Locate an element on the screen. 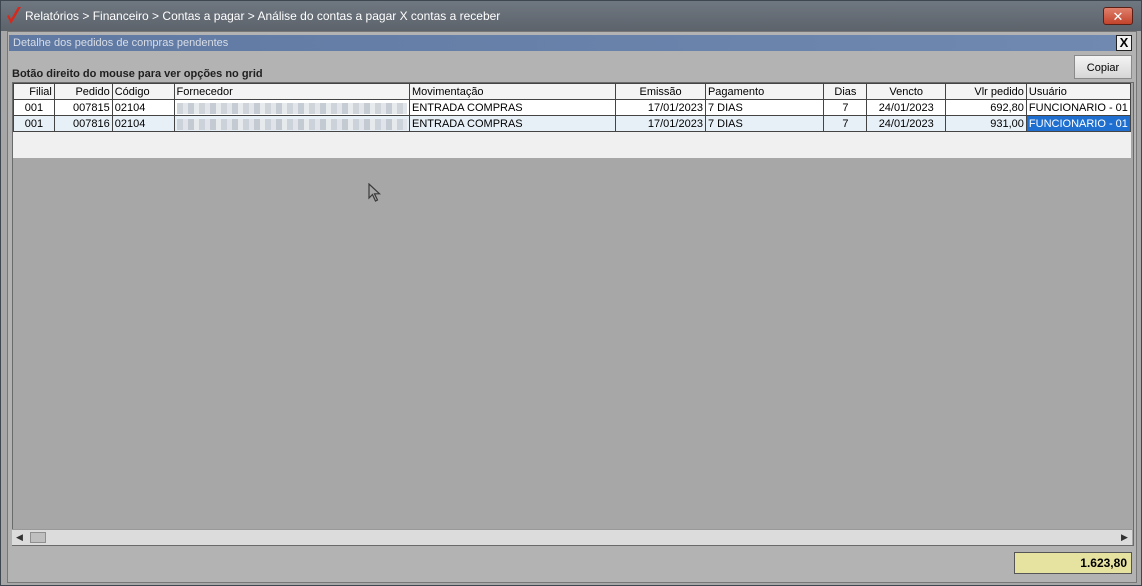 Image resolution: width=1142 pixels, height=586 pixels. horizontal-scrollbar: ◀ ▶ is located at coordinates (572, 537).